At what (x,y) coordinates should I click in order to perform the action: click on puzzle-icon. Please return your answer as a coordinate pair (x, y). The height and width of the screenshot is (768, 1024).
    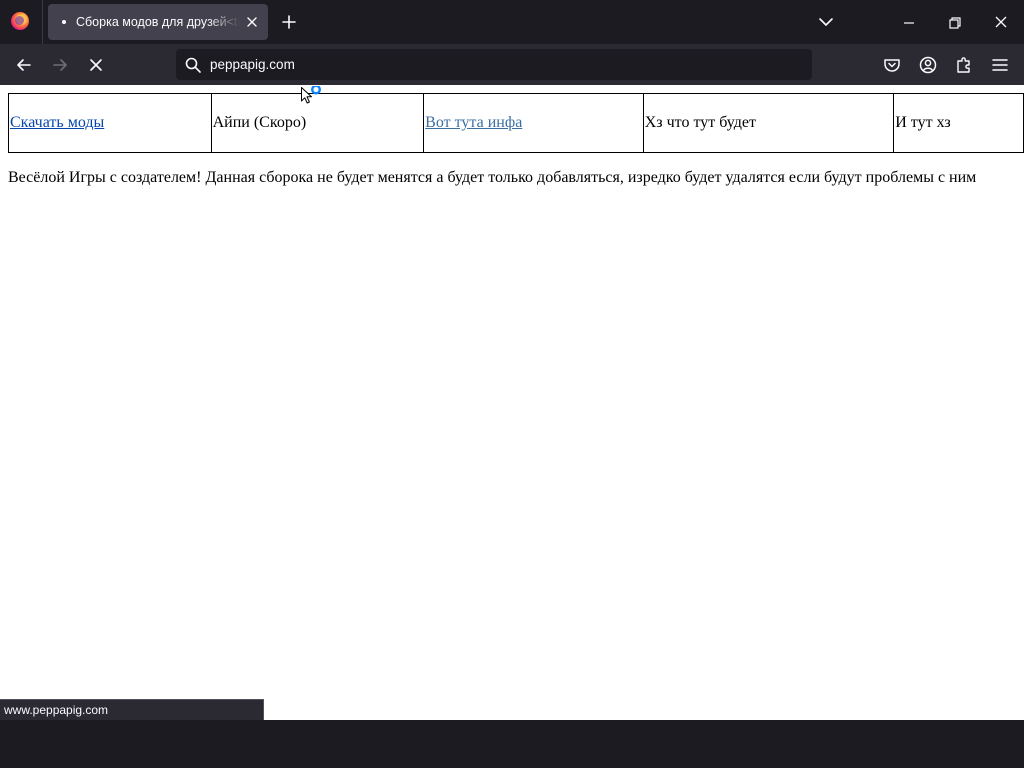
    Looking at the image, I should click on (964, 65).